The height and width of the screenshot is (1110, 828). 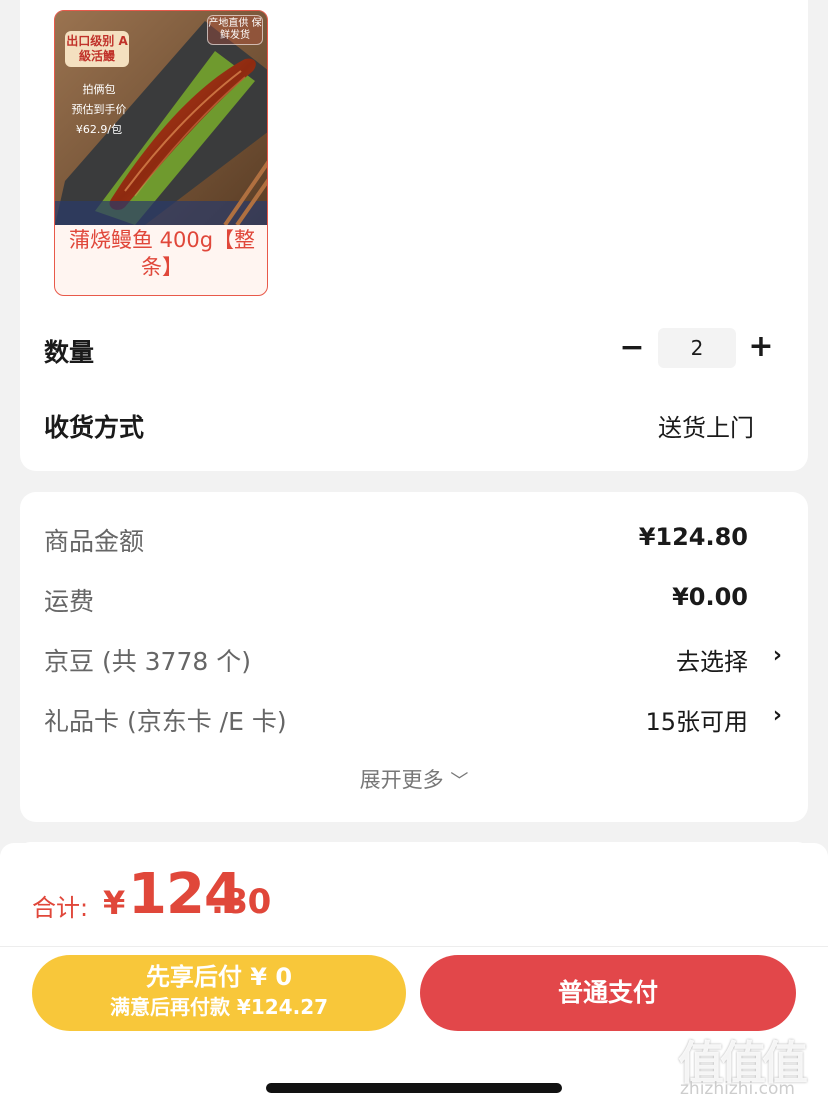 I want to click on goods-amount-value: ¥124.80, so click(x=693, y=537).